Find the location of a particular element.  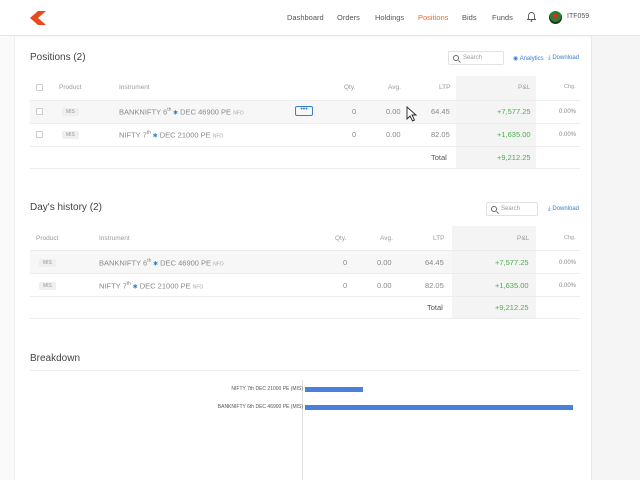

breakdown-bar-label: BANKNIFTY 6th DEC 46900 PE (MIS) is located at coordinates (260, 407).